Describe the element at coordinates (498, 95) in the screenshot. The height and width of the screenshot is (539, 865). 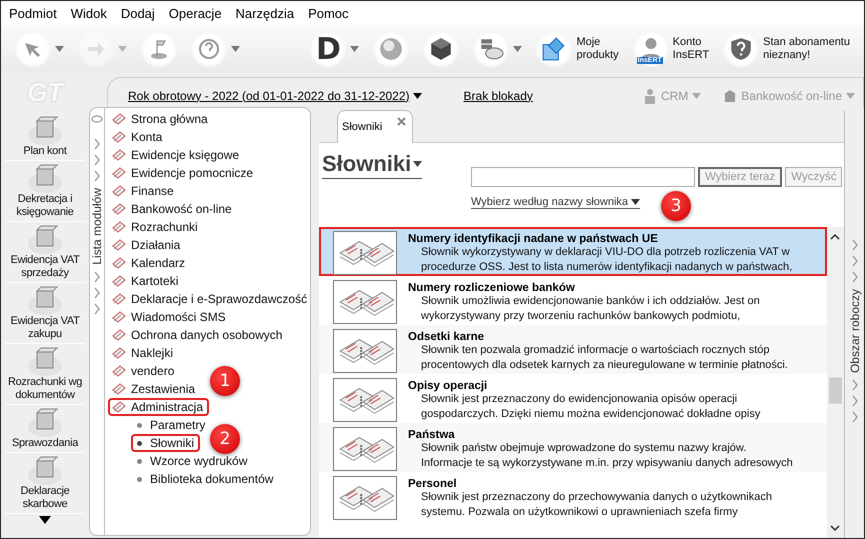
I see `lock-link: Brak blokady` at that location.